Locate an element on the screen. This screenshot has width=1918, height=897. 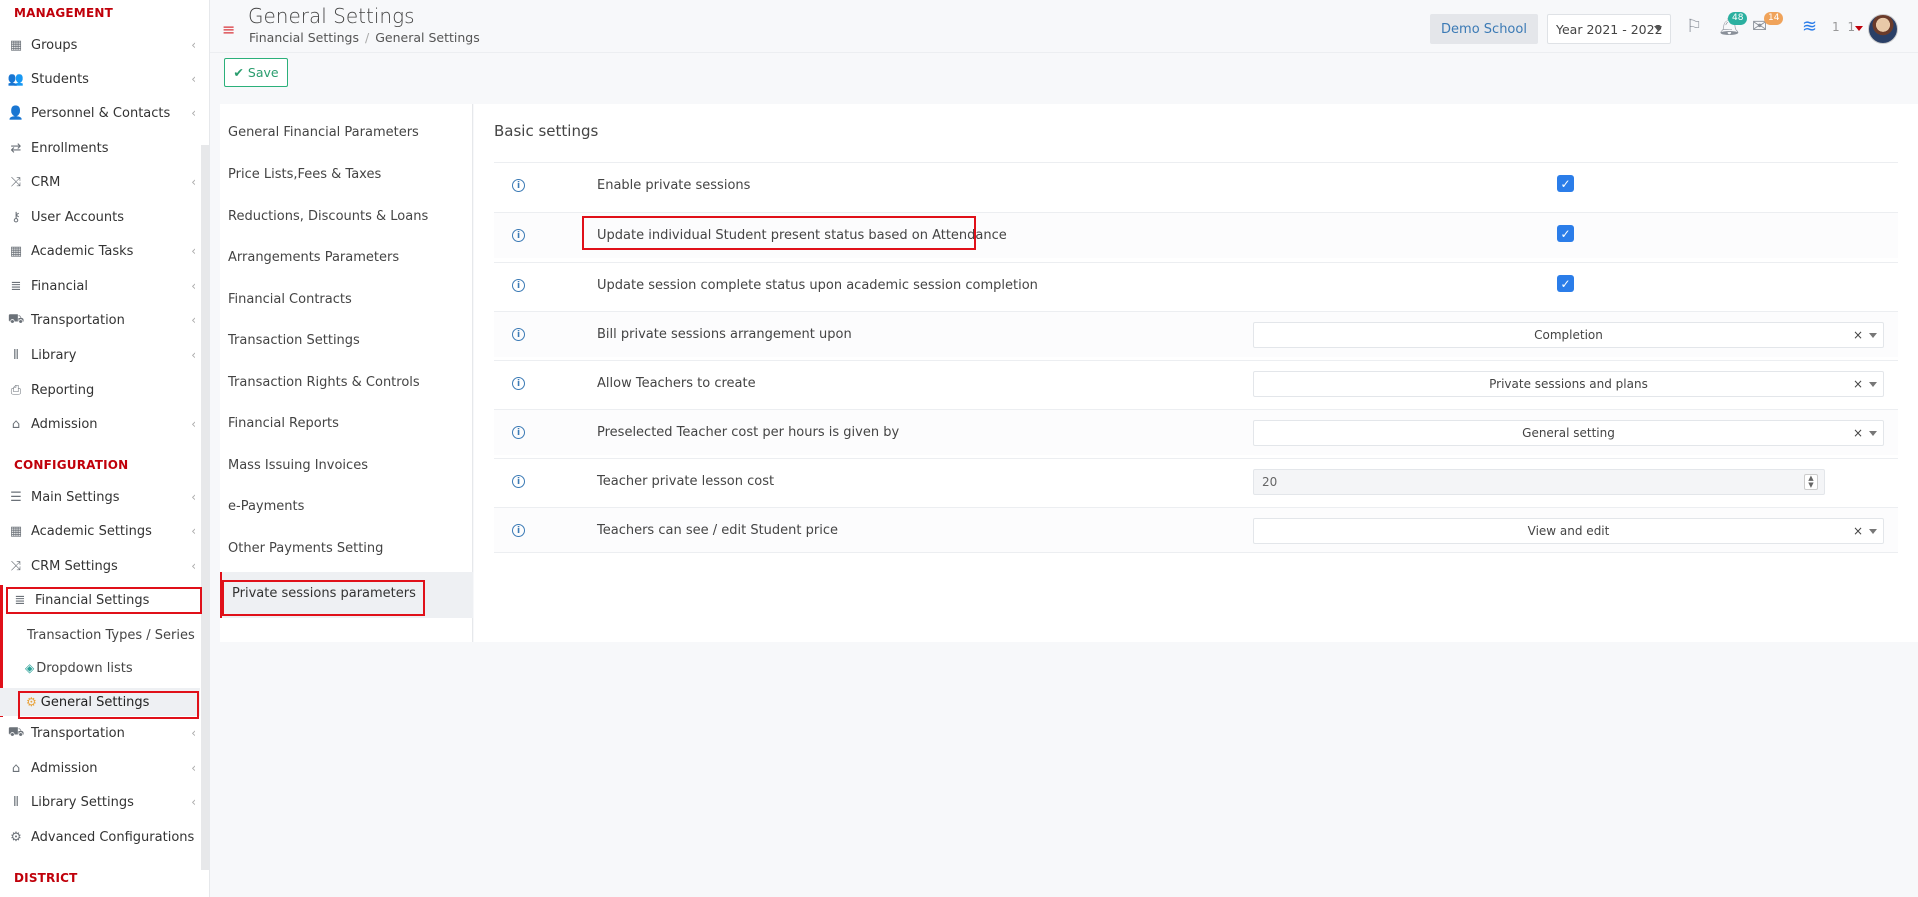
highlight-box is located at coordinates (323, 598).